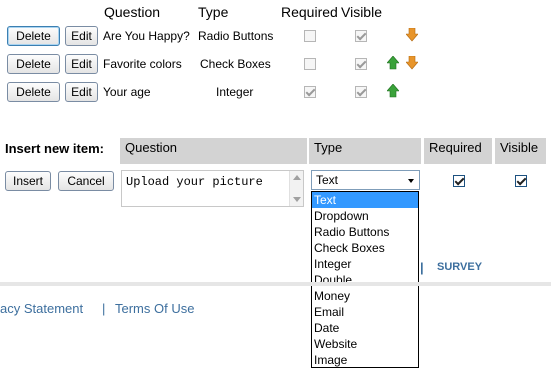 The height and width of the screenshot is (375, 551). I want to click on question-text: Your age, so click(127, 92).